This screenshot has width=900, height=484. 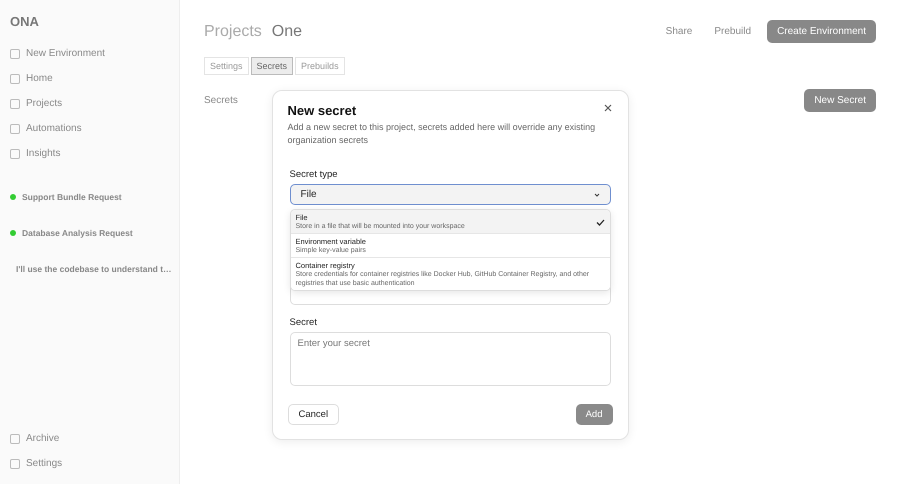 I want to click on check-icon, so click(x=600, y=222).